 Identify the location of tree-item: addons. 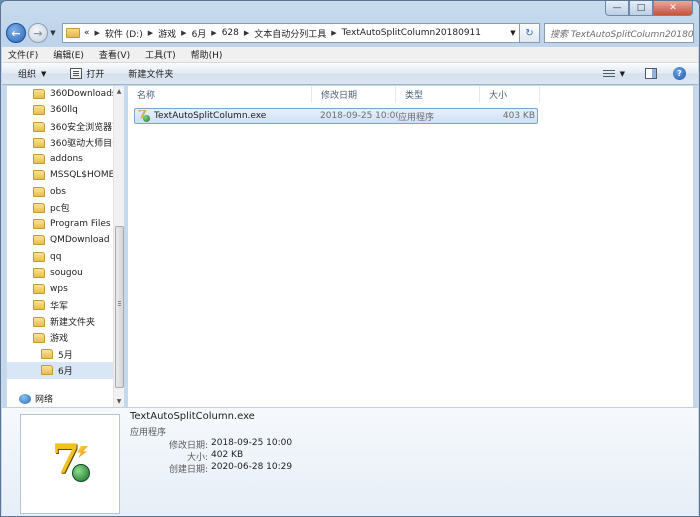
(60, 159).